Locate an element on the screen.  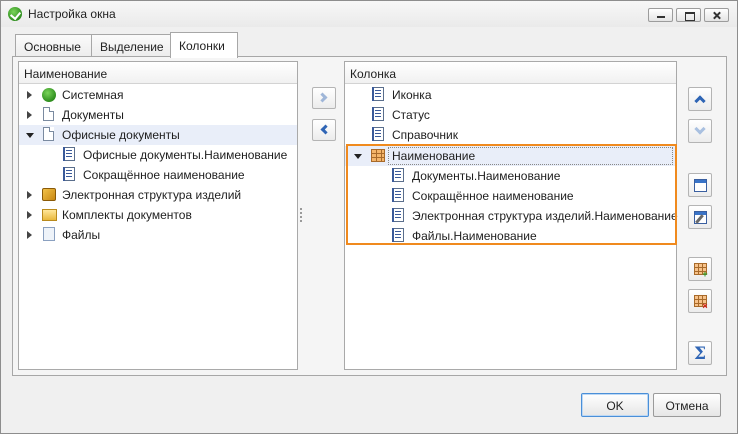
tree-item-short-name: Сокращённое наименование is located at coordinates (158, 175).